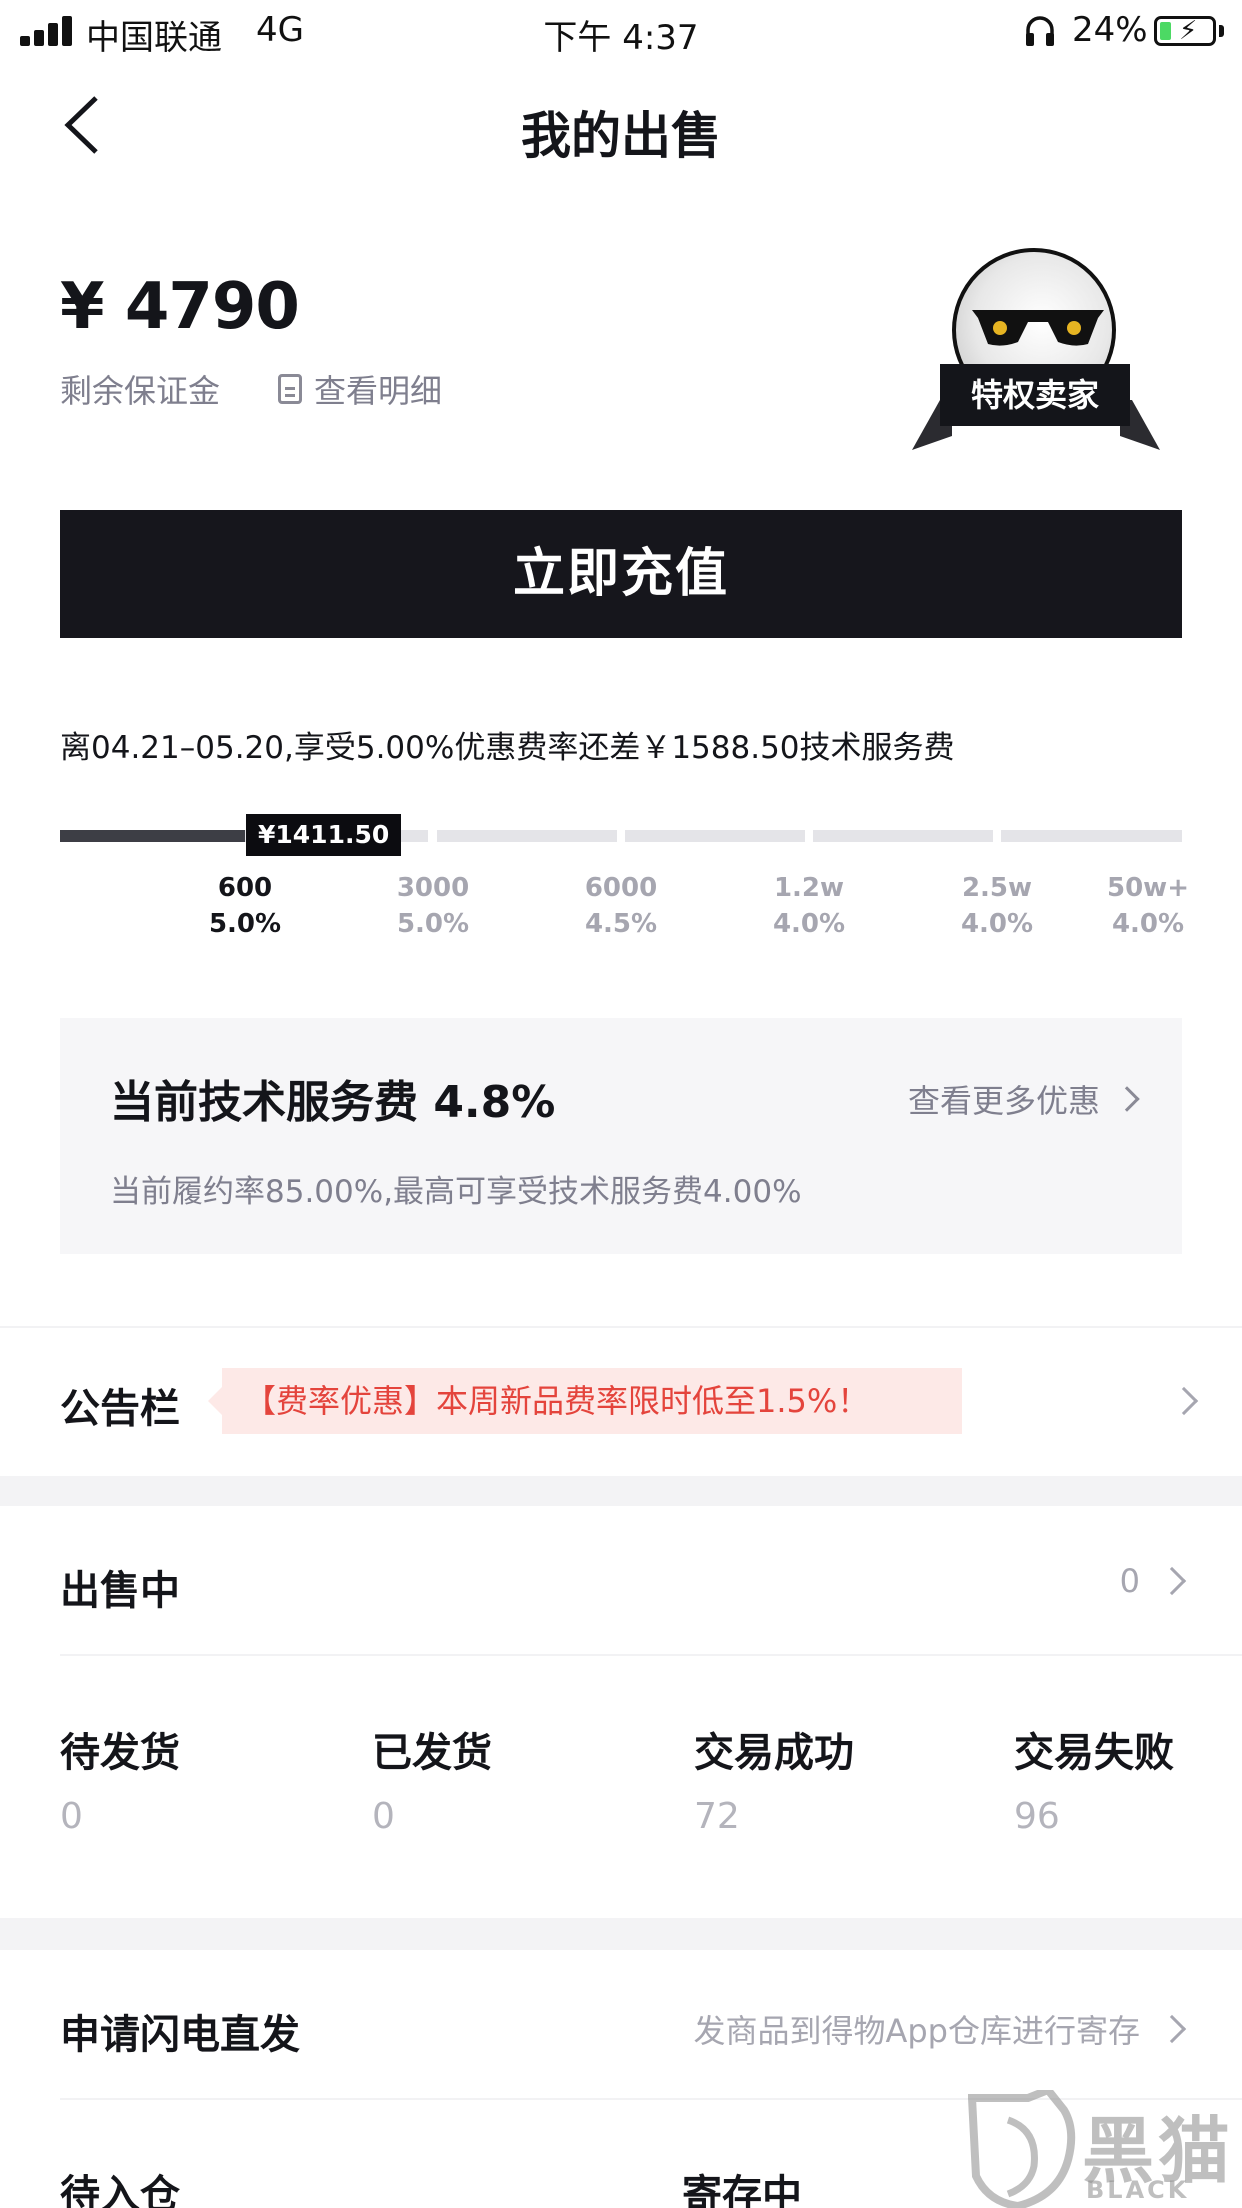  What do you see at coordinates (432, 1778) in the screenshot?
I see `stat-shipped: 已发货 0` at bounding box center [432, 1778].